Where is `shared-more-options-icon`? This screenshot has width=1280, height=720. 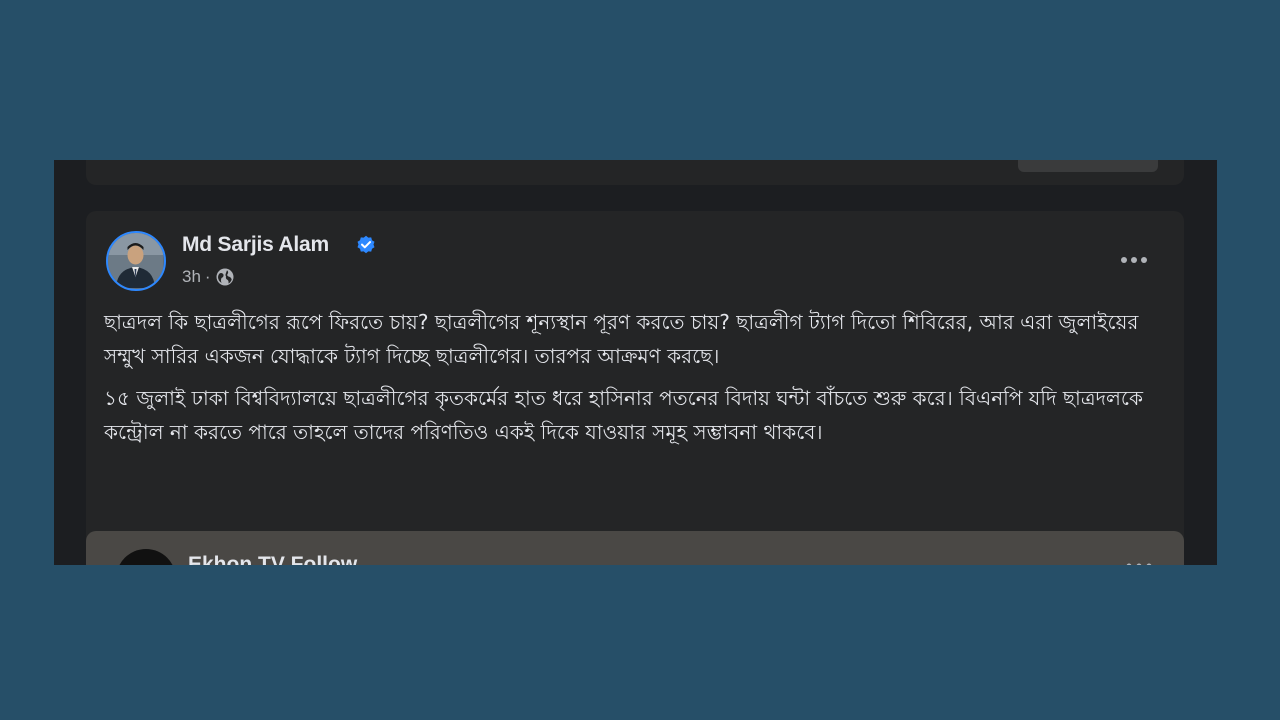
shared-more-options-icon is located at coordinates (1139, 563).